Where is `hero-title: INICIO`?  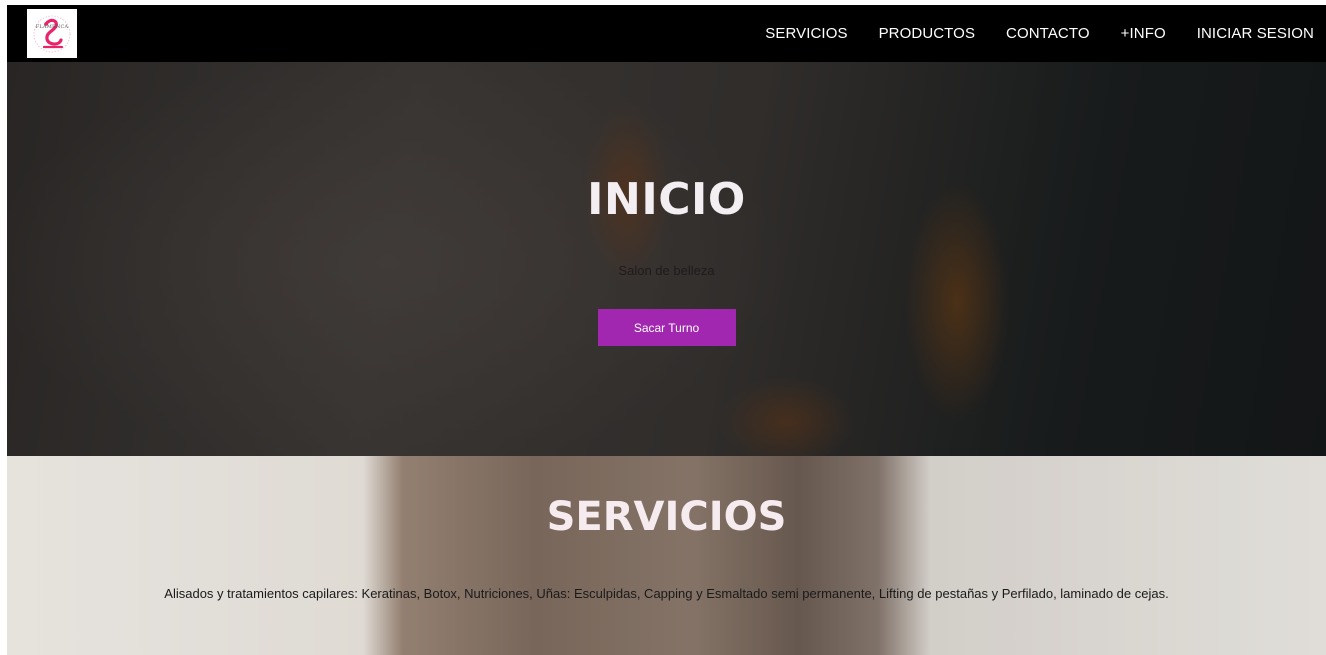 hero-title: INICIO is located at coordinates (666, 199).